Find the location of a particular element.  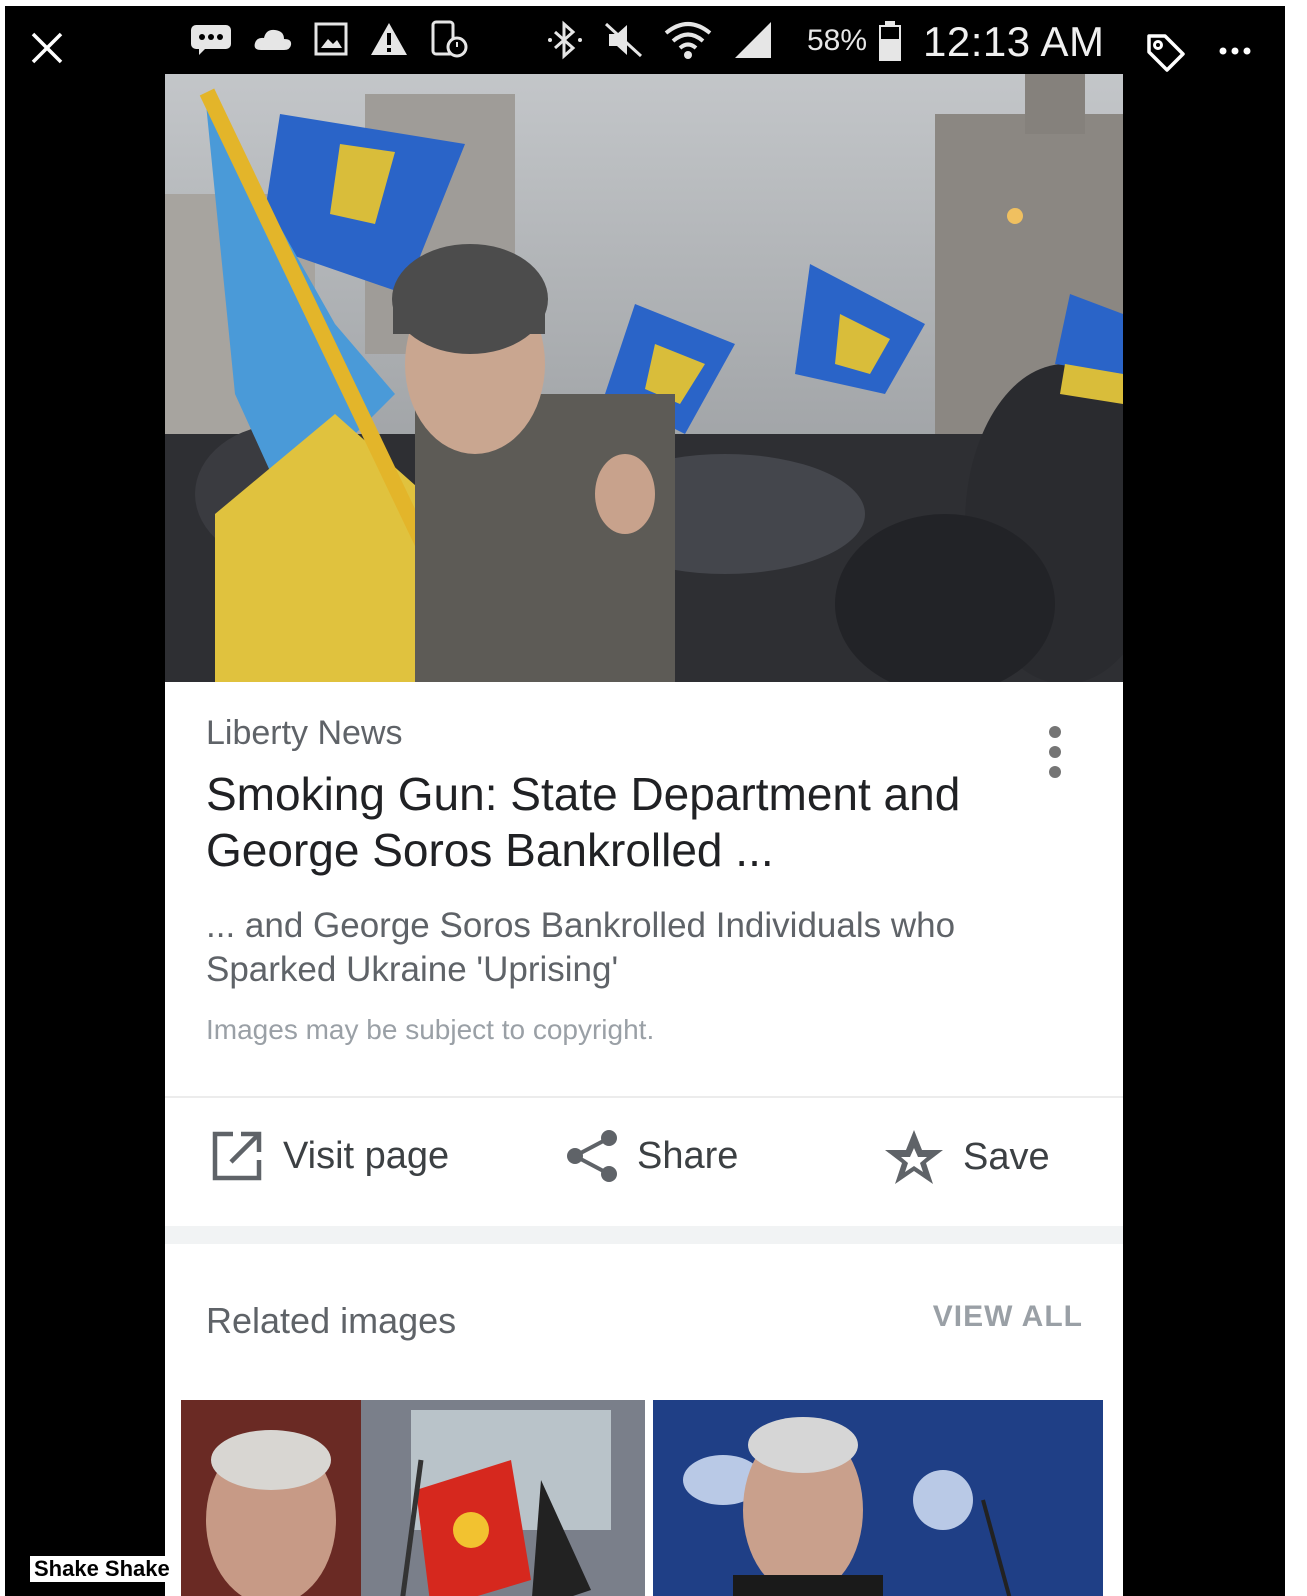

overlay-caption: Shake Shake is located at coordinates (102, 1569).